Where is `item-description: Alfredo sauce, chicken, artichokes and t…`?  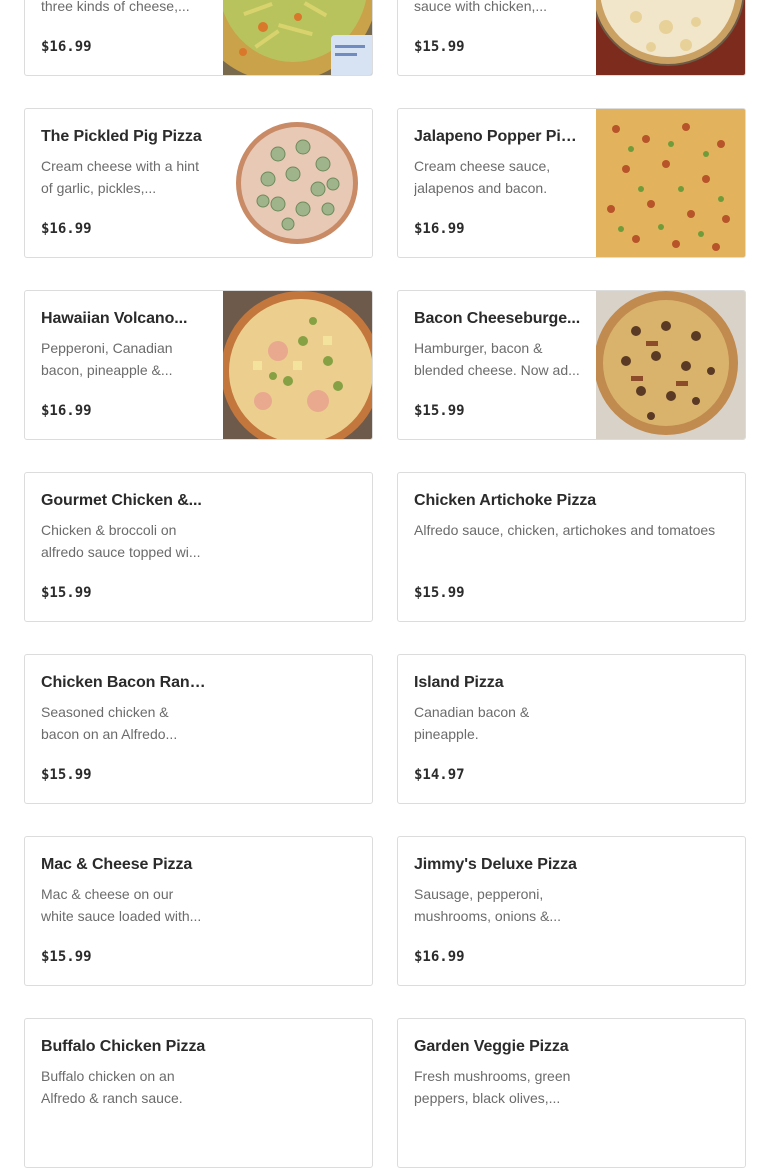
item-description: Alfredo sauce, chicken, artichokes and t… is located at coordinates (565, 530).